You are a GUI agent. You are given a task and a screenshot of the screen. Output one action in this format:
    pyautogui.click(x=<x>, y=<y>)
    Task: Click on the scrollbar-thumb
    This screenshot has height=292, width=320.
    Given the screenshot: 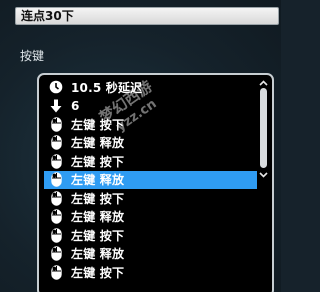 What is the action you would take?
    pyautogui.click(x=263, y=128)
    